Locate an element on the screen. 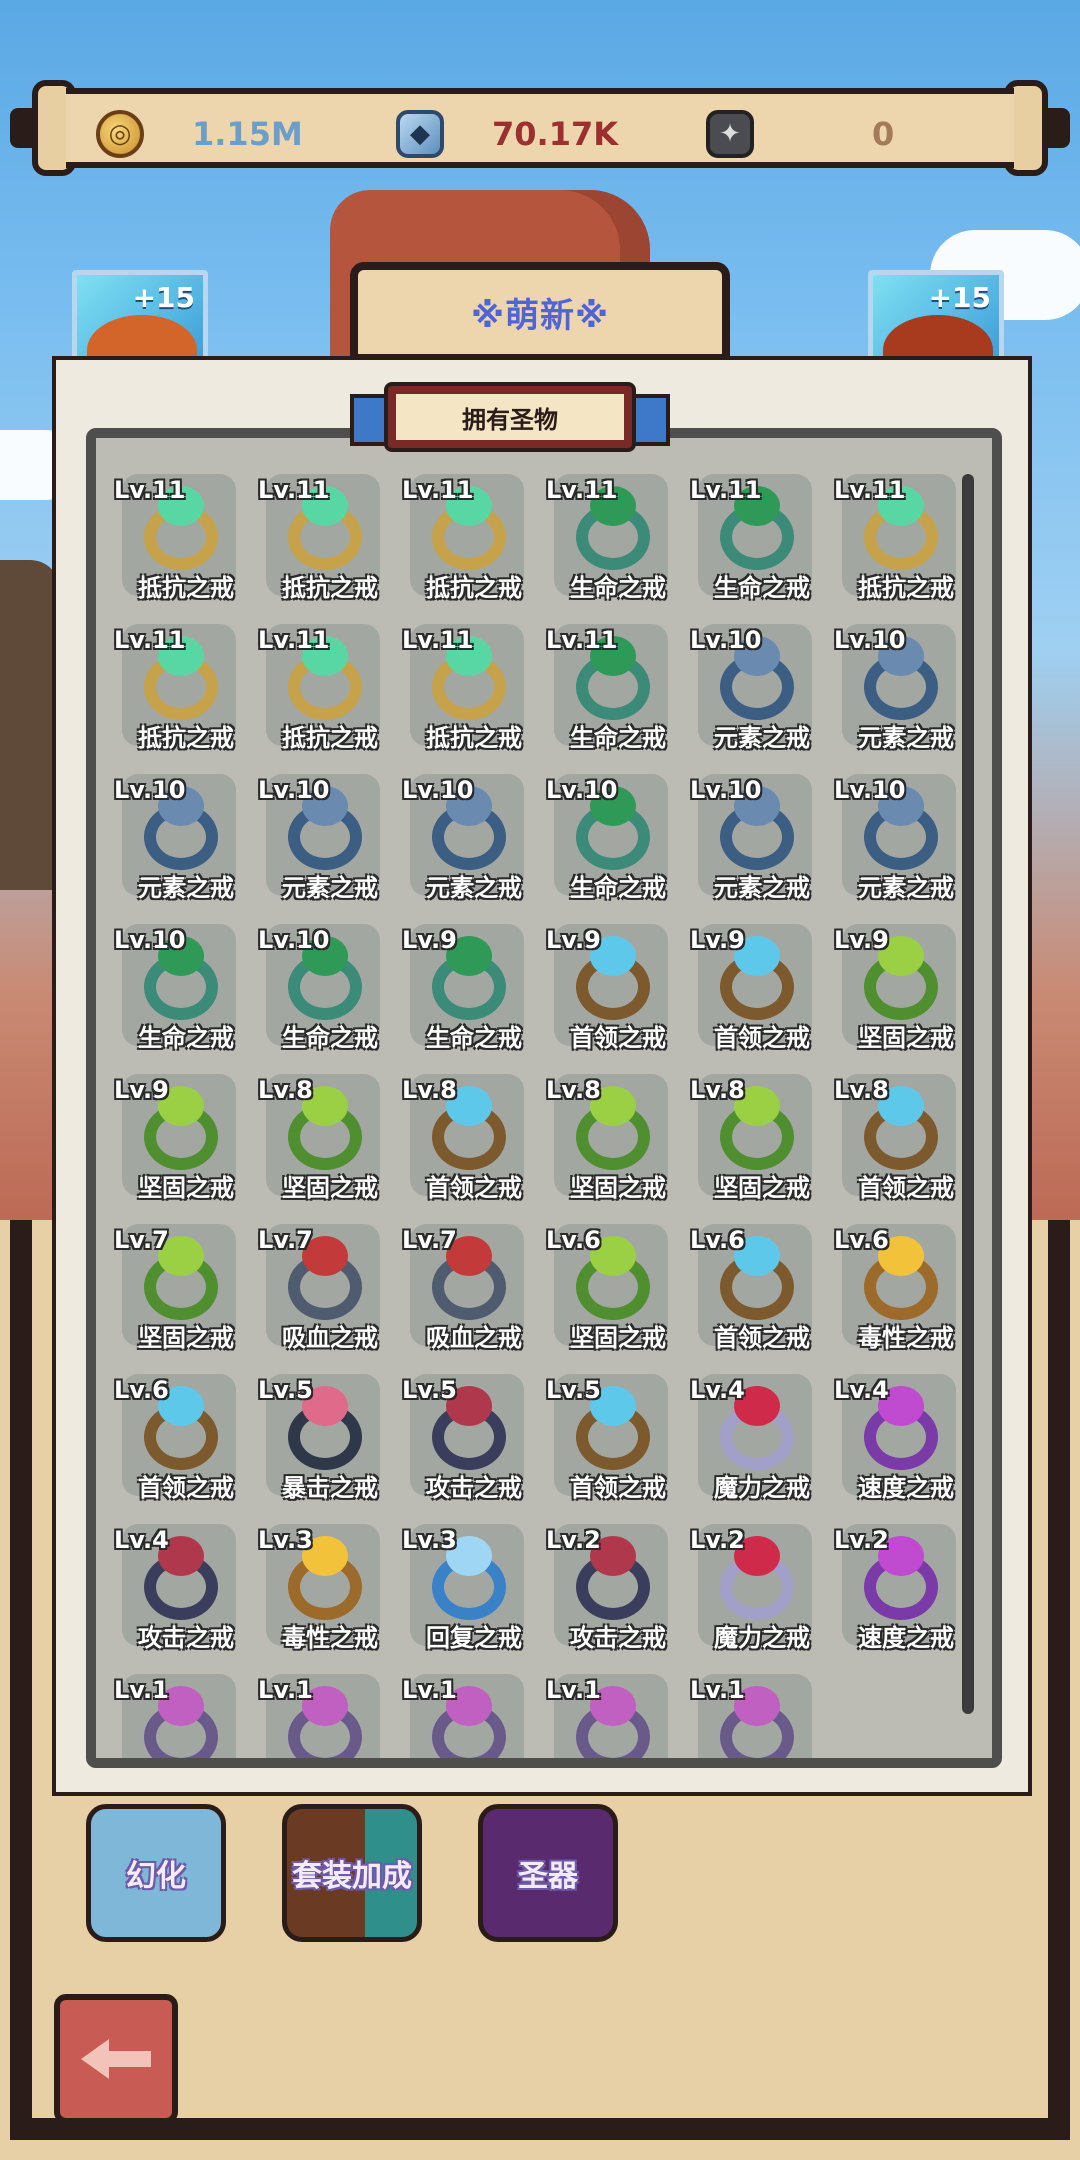 The image size is (1080, 2160). relic-item: Lv.2 速度之戒 is located at coordinates (906, 1588).